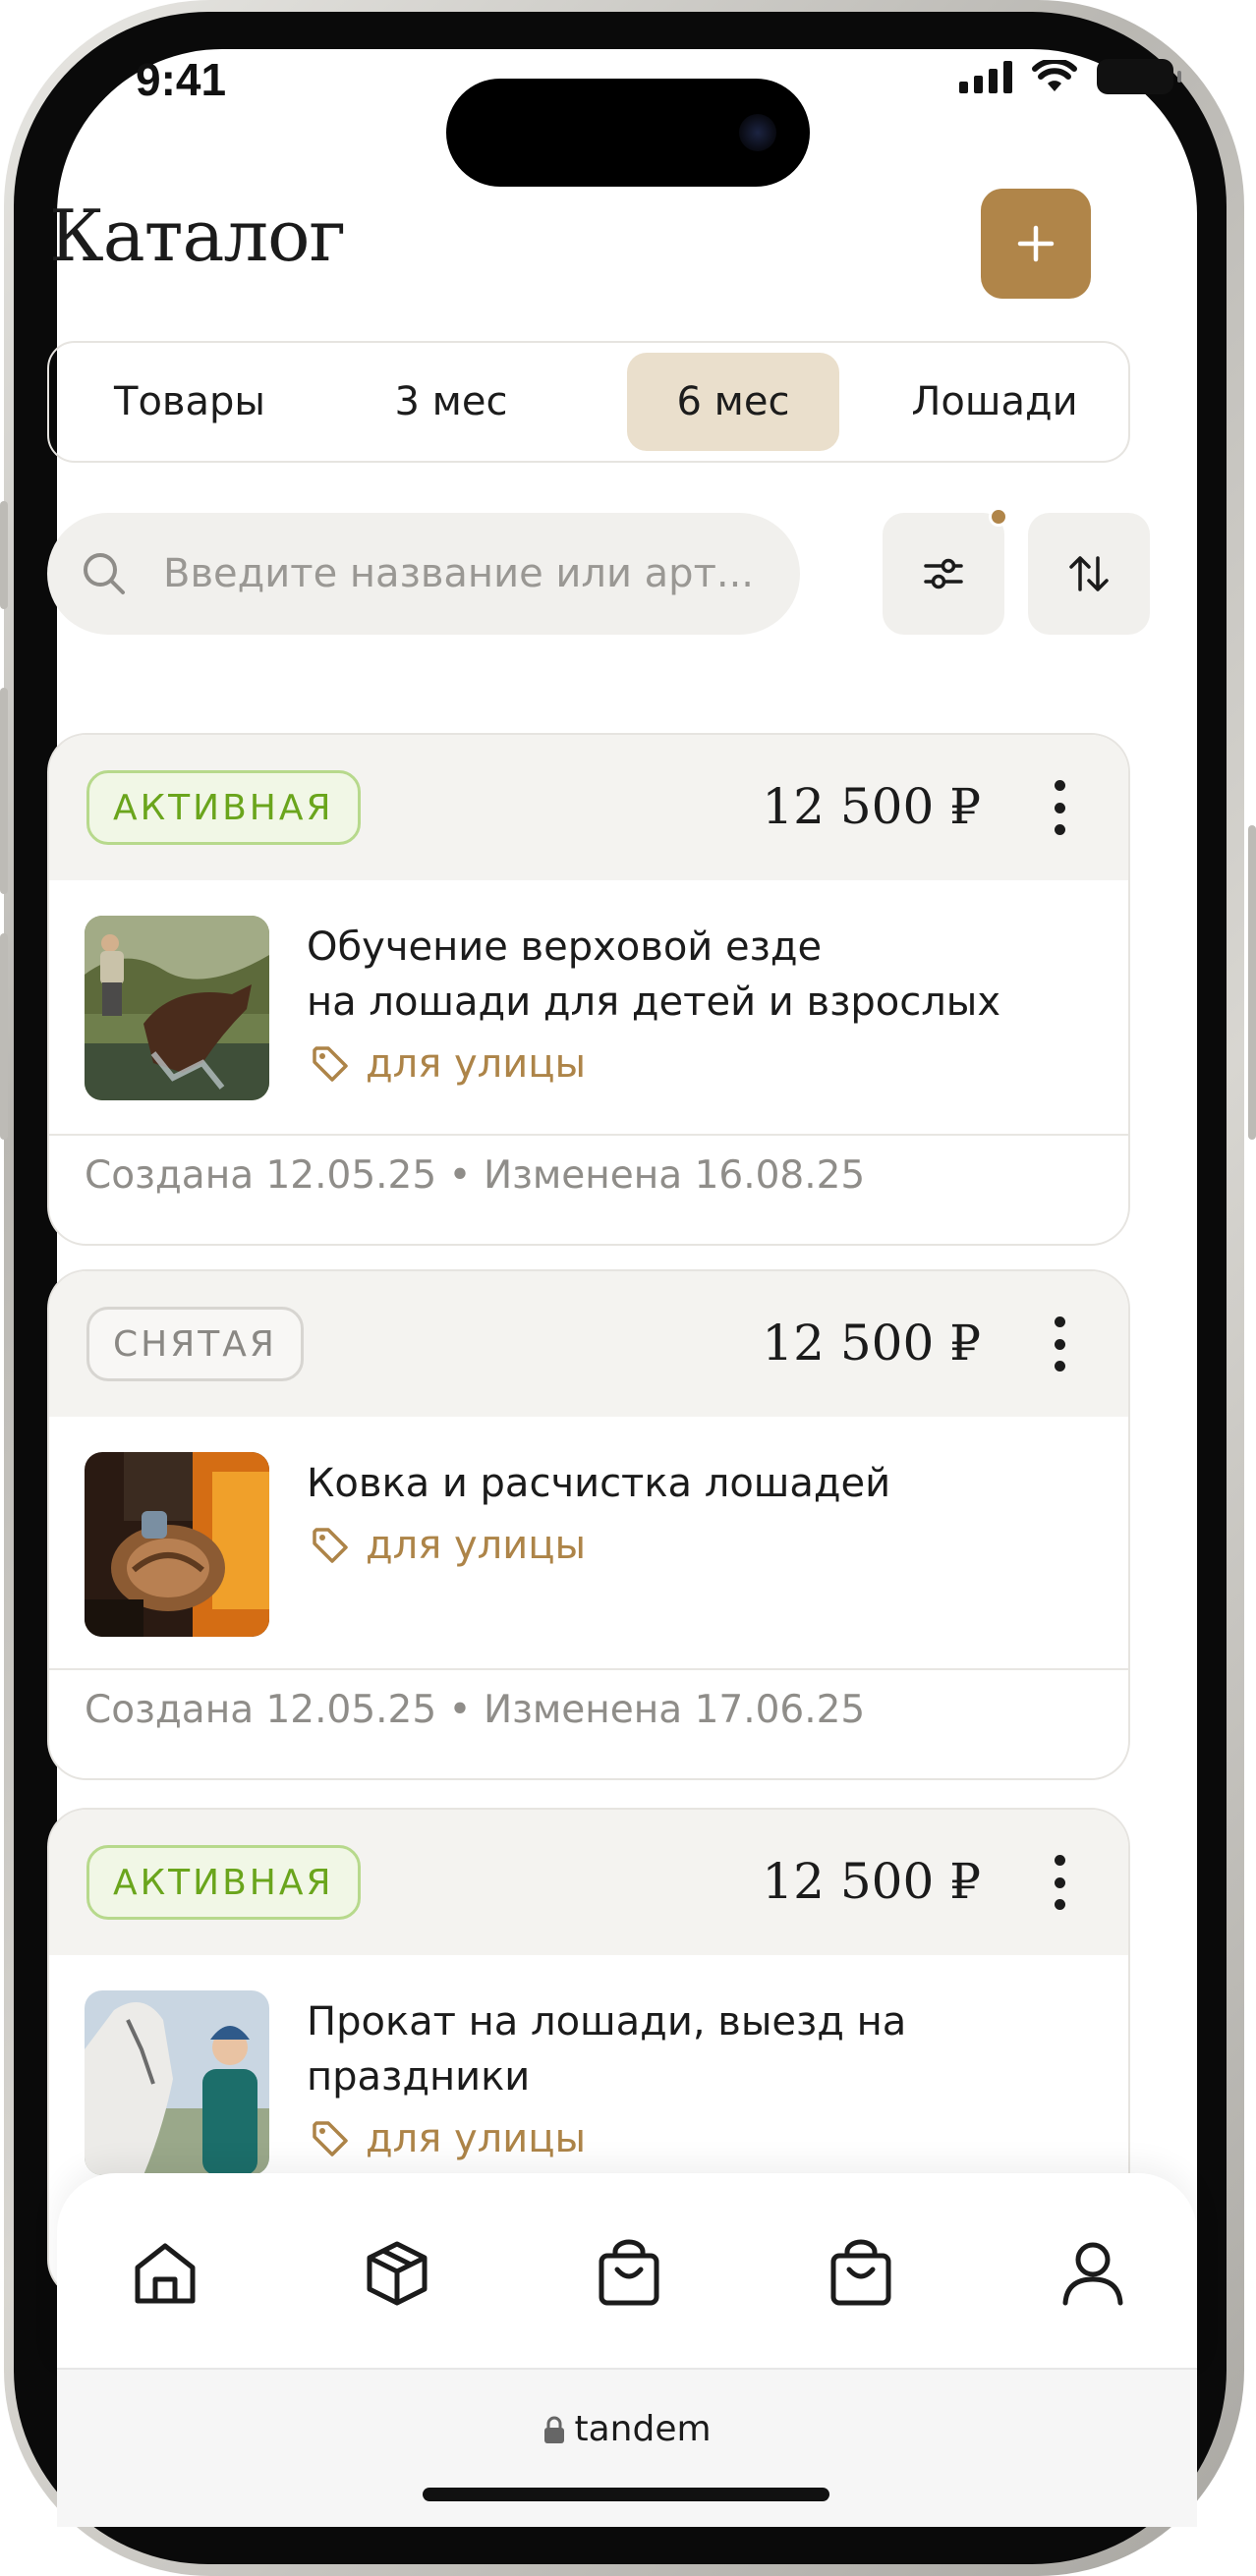 This screenshot has width=1256, height=2576. I want to click on url-display: tandem, so click(627, 2429).